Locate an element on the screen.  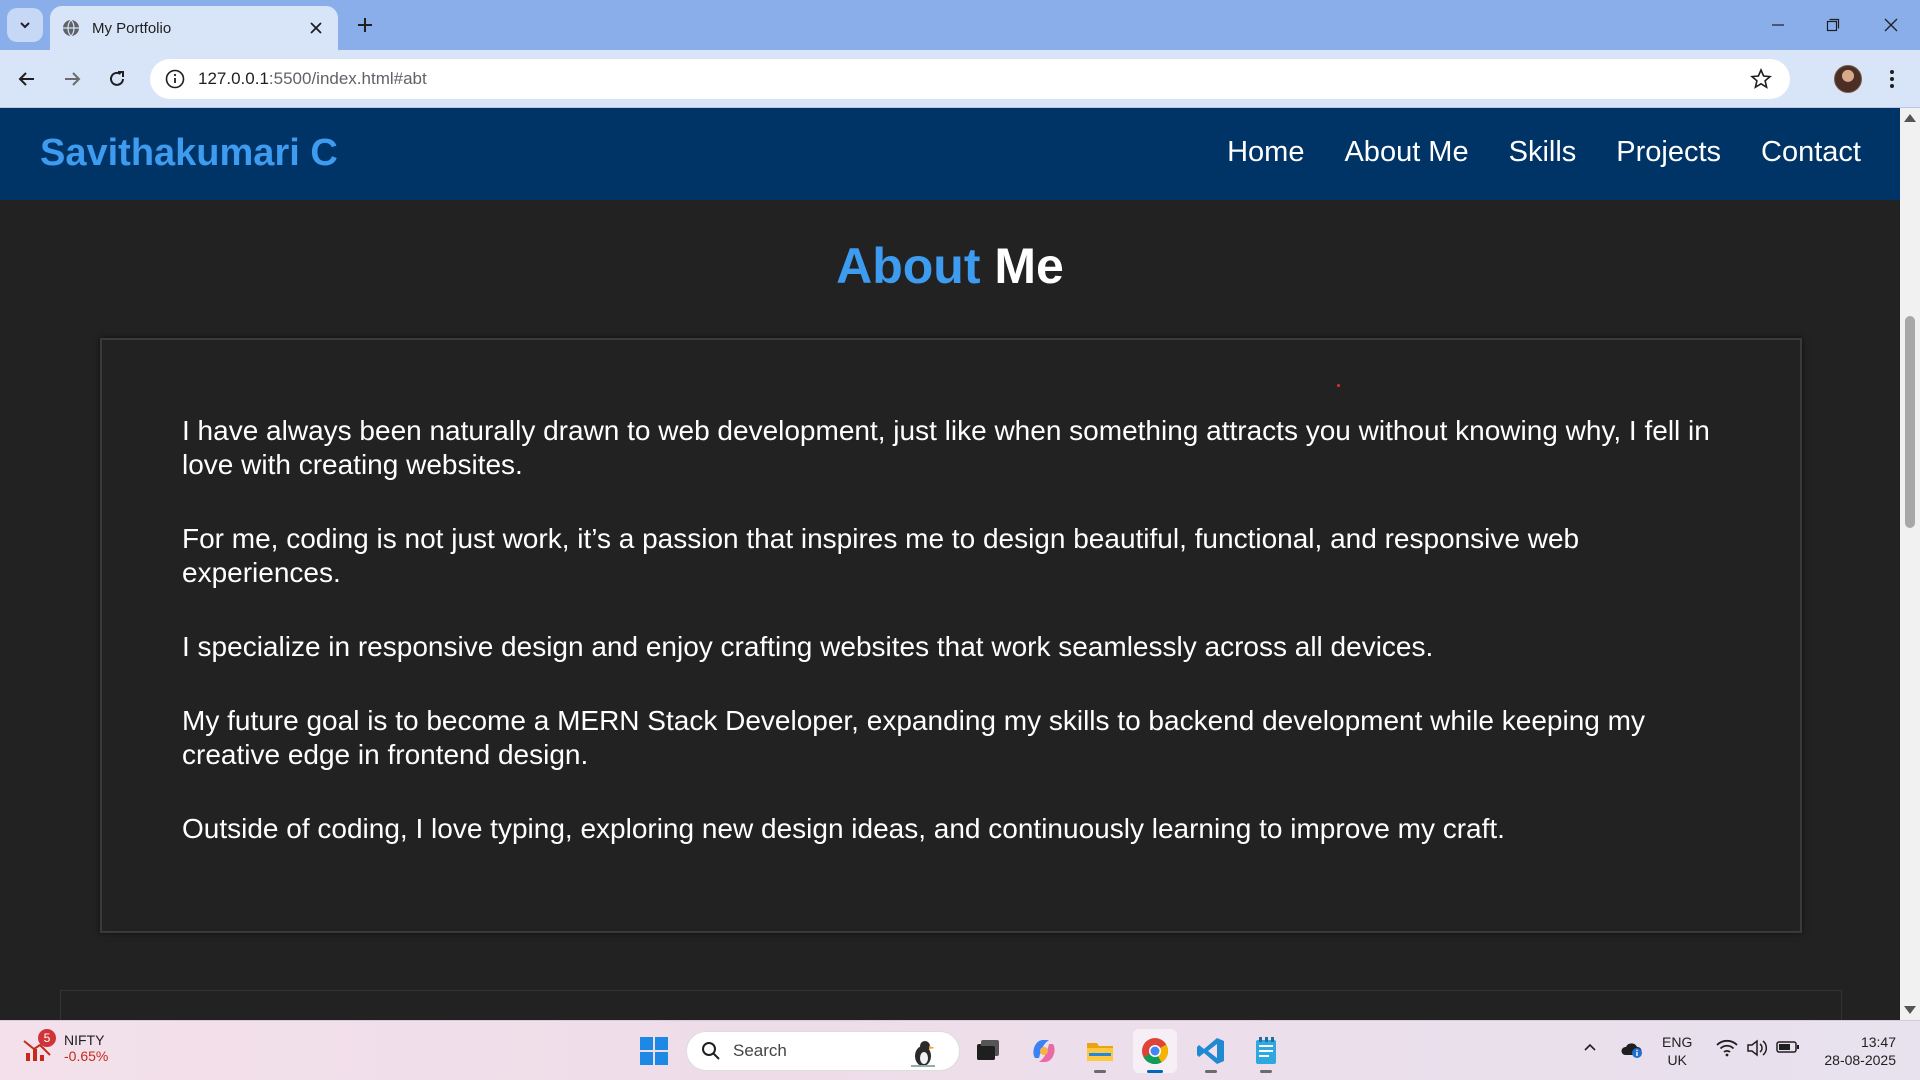
close-window-button is located at coordinates (1891, 25).